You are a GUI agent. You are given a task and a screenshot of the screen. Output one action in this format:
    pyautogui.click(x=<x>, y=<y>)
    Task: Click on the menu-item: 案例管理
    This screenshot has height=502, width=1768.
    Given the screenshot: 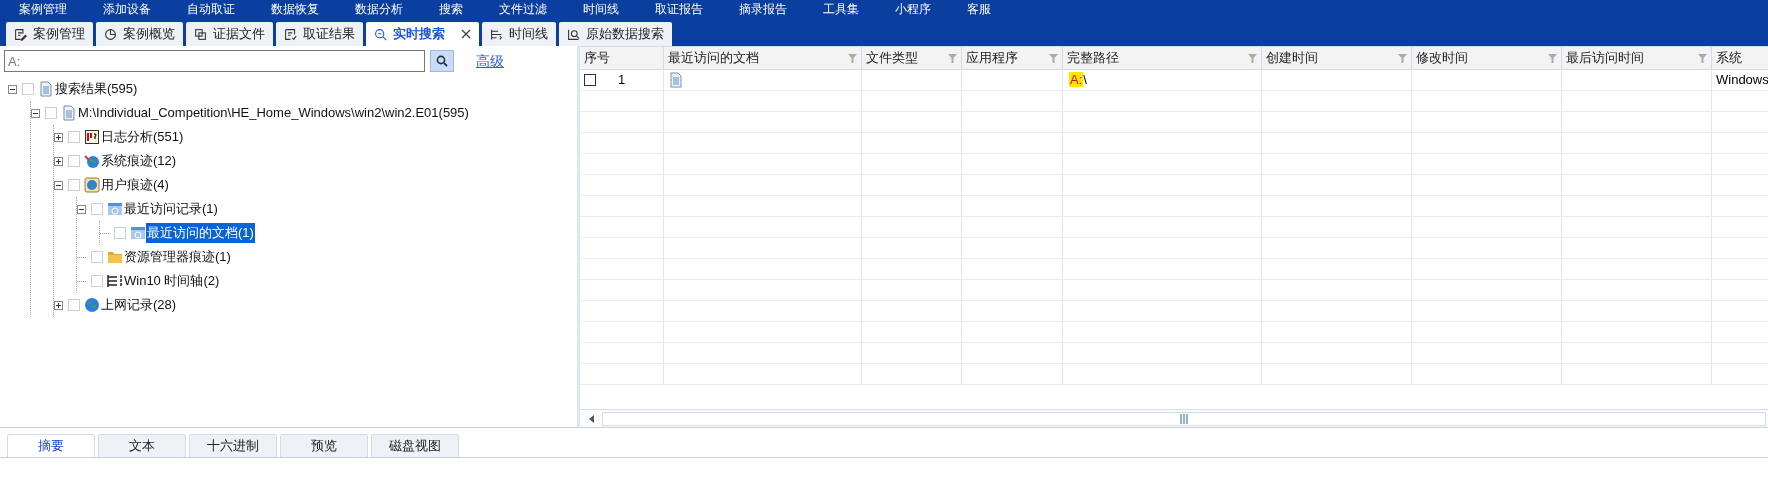 What is the action you would take?
    pyautogui.click(x=43, y=9)
    